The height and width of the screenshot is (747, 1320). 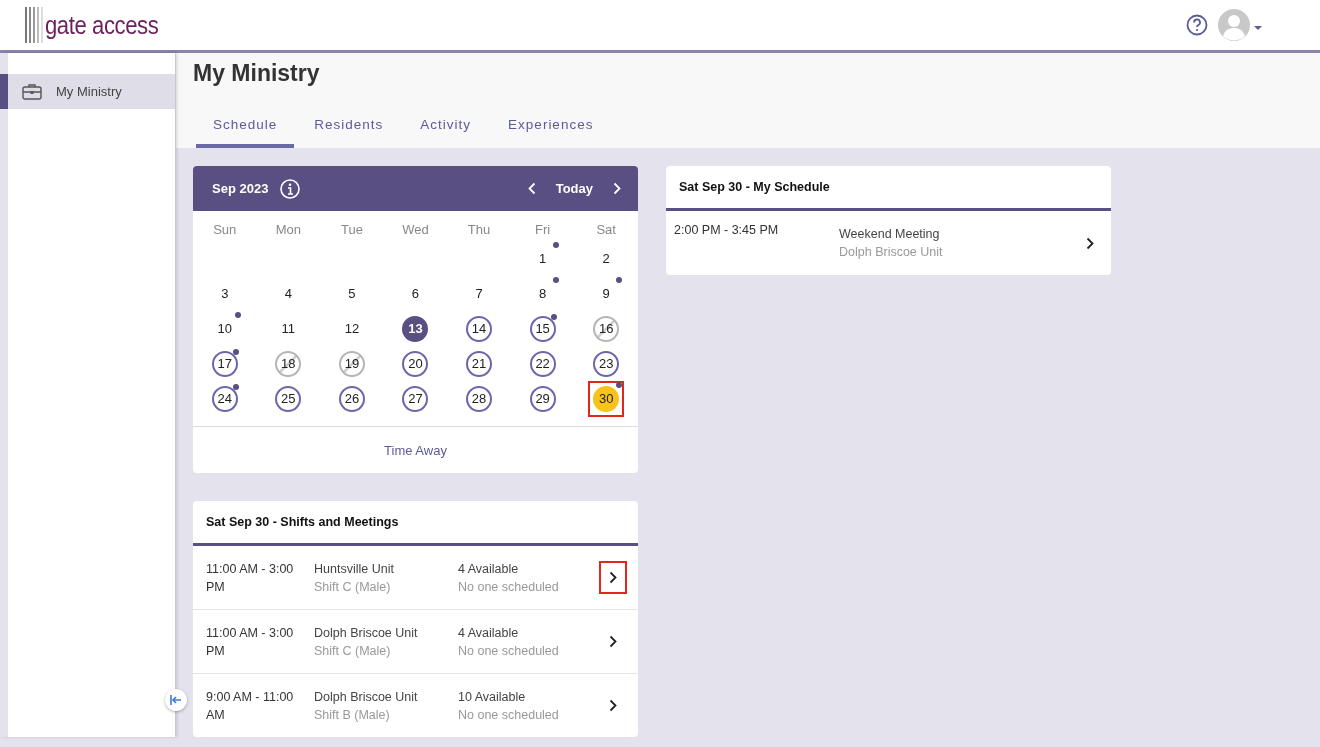 I want to click on weekday-label: Tue, so click(x=351, y=230).